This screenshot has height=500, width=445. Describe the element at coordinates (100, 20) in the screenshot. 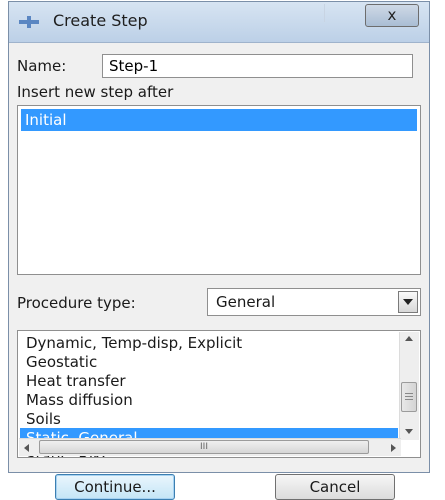

I see `dialog-title: Create Step` at that location.